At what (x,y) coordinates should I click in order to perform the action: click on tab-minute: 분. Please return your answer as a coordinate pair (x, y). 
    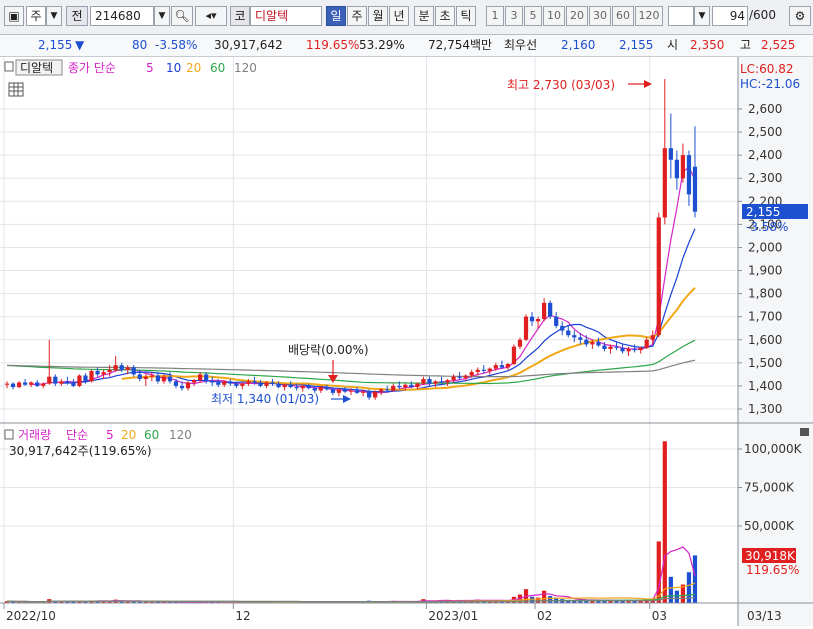
    Looking at the image, I should click on (424, 16).